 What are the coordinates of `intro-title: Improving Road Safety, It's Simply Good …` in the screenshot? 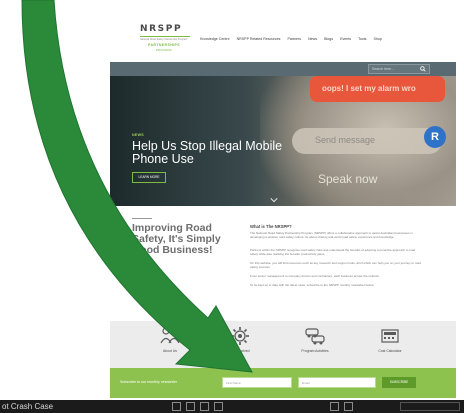 It's located at (176, 239).